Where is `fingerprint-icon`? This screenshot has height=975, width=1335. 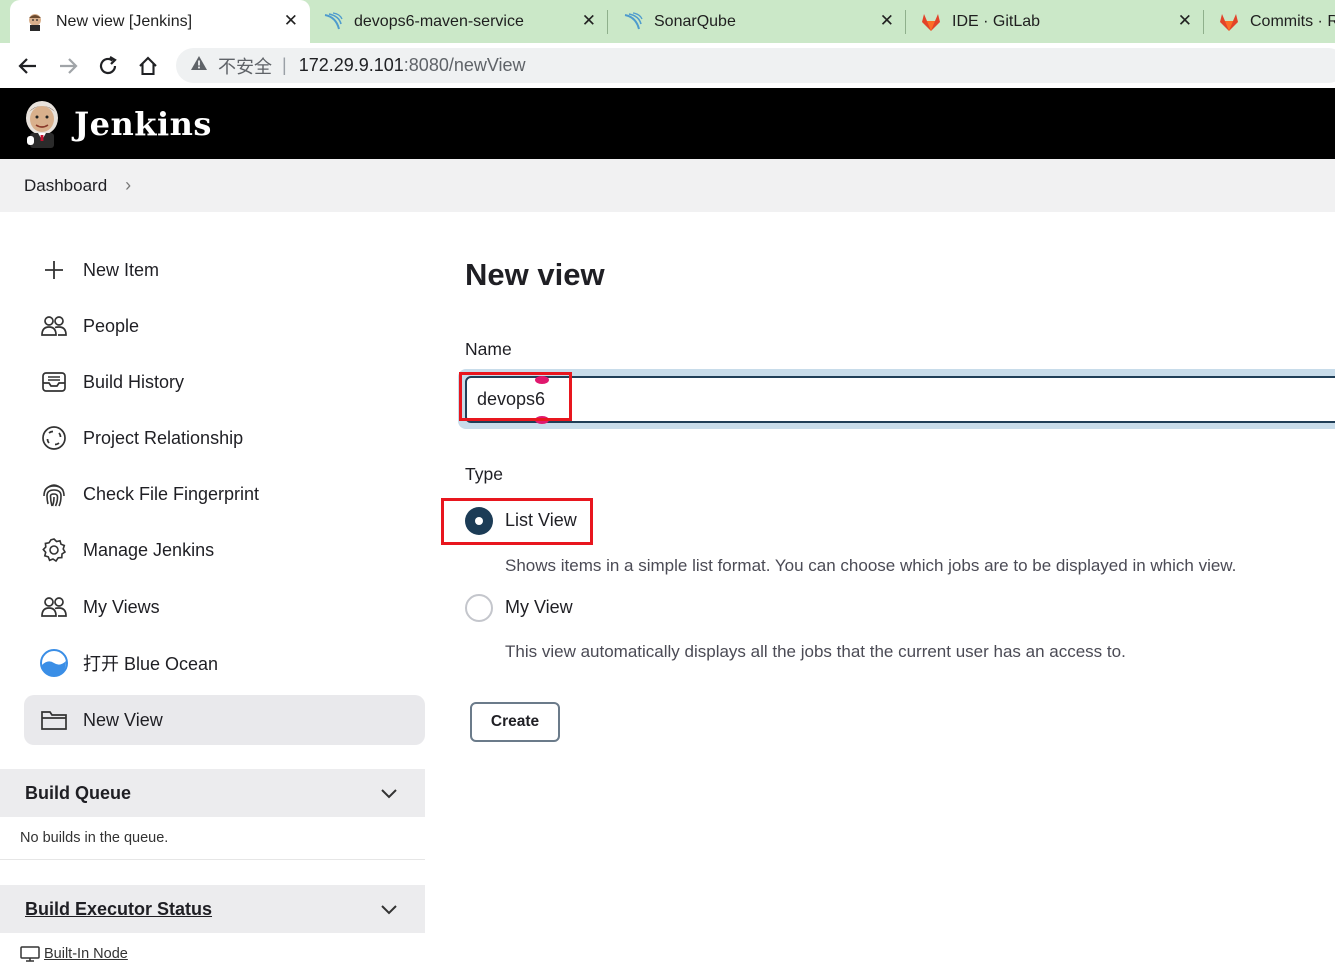
fingerprint-icon is located at coordinates (54, 494).